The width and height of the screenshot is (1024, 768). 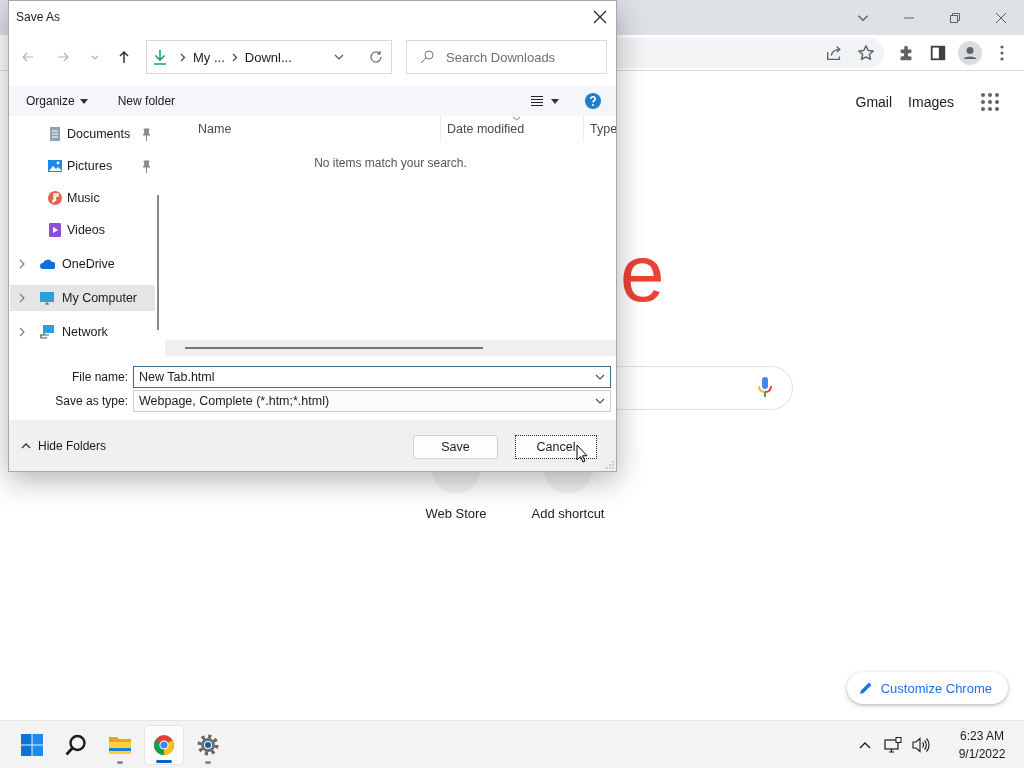 What do you see at coordinates (642, 274) in the screenshot?
I see `logo-letter: e` at bounding box center [642, 274].